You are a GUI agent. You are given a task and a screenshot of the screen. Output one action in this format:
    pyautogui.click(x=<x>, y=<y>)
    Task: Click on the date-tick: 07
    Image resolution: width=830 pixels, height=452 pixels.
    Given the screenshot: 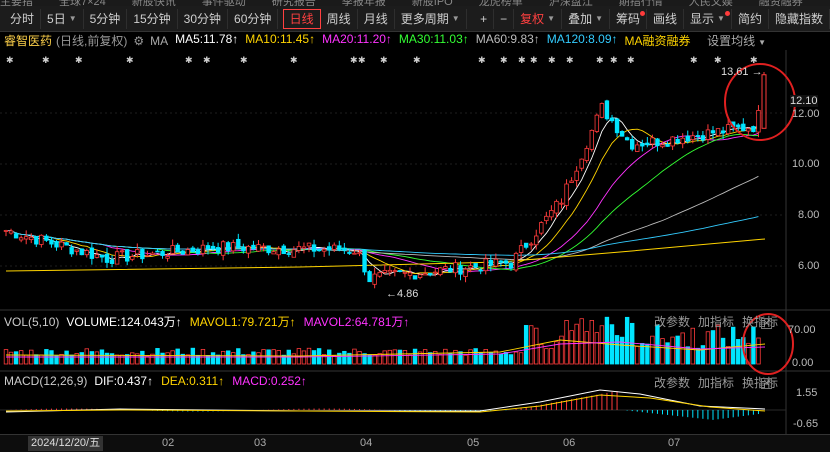 What is the action you would take?
    pyautogui.click(x=674, y=443)
    